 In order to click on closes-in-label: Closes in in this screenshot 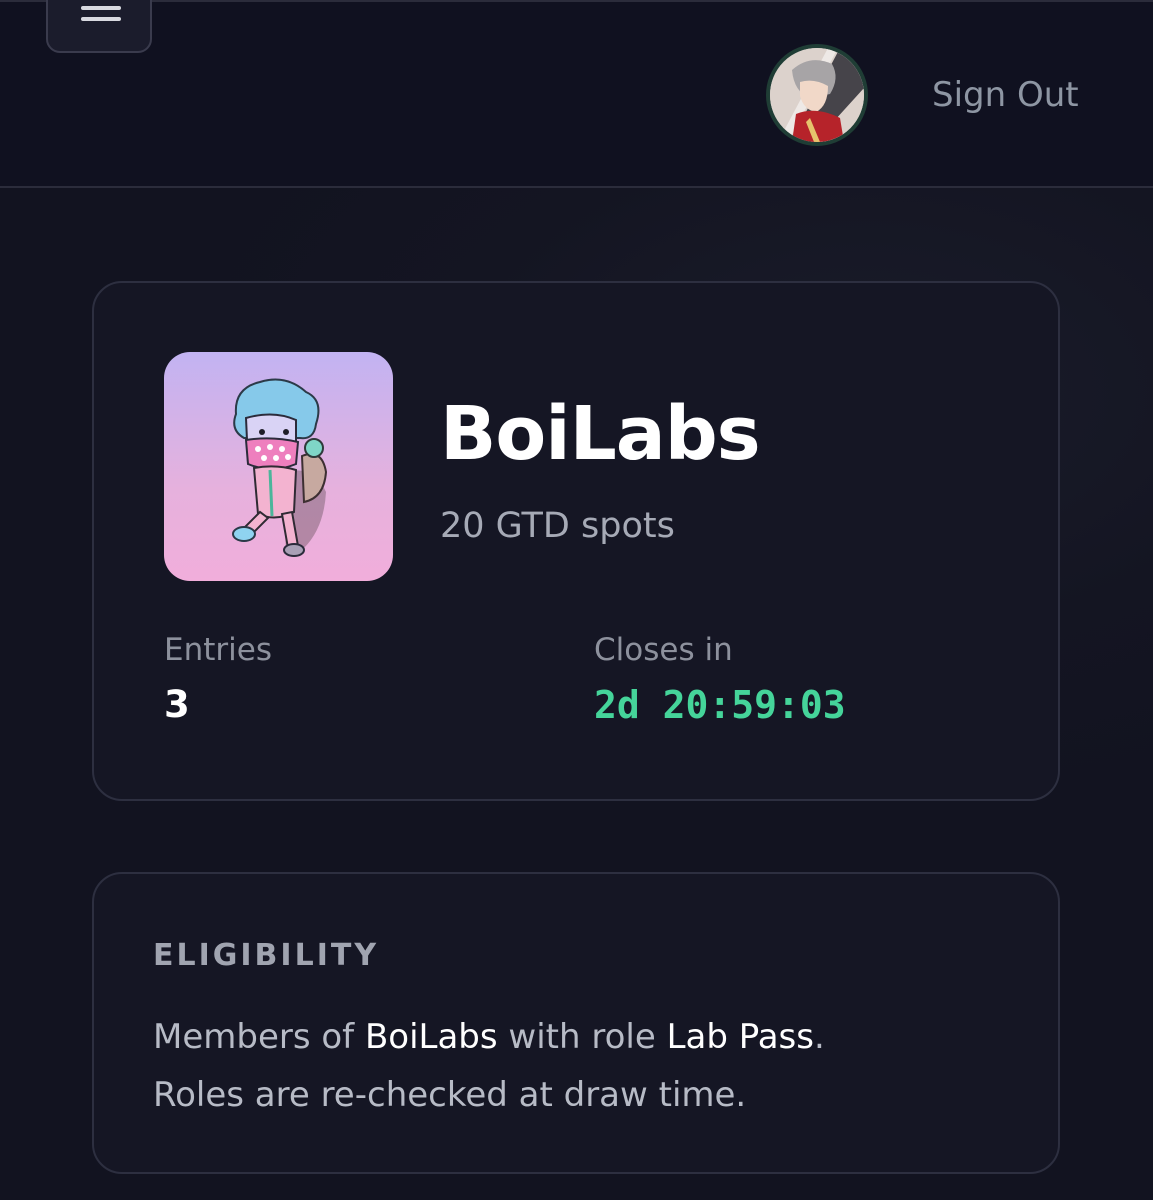, I will do `click(663, 650)`.